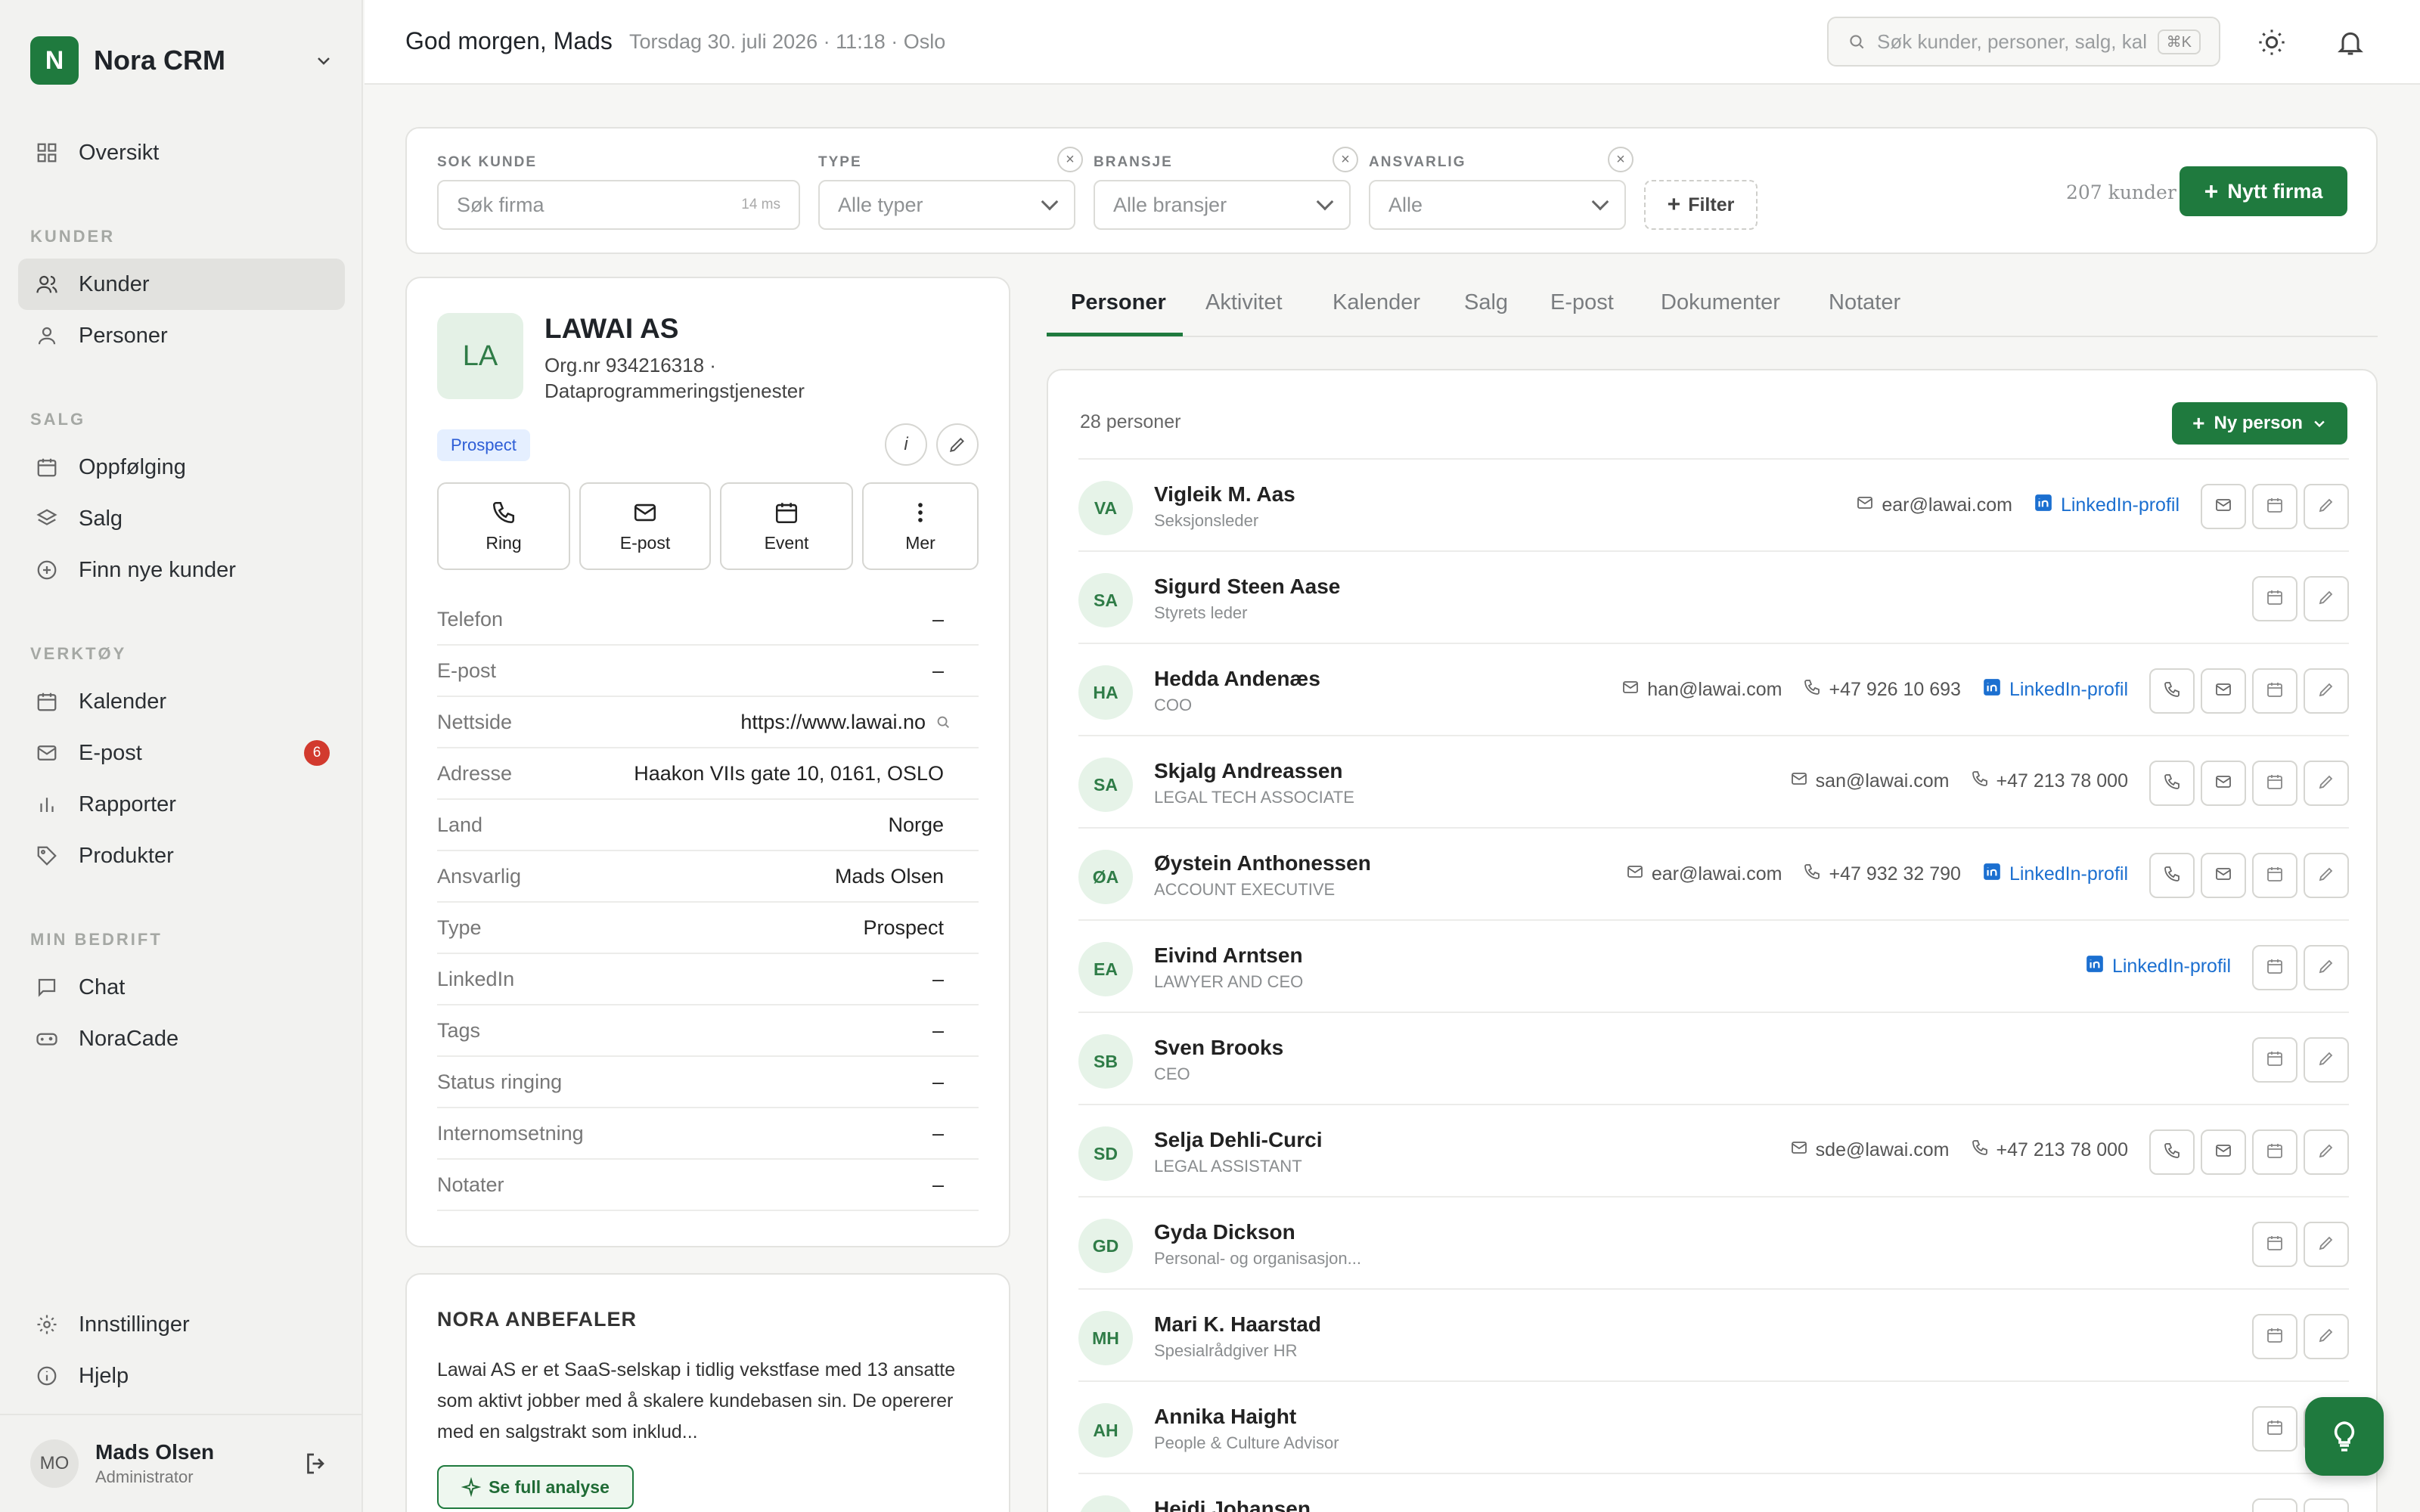 The height and width of the screenshot is (1512, 2420). I want to click on person-name: Eivind Arntsen, so click(1228, 955).